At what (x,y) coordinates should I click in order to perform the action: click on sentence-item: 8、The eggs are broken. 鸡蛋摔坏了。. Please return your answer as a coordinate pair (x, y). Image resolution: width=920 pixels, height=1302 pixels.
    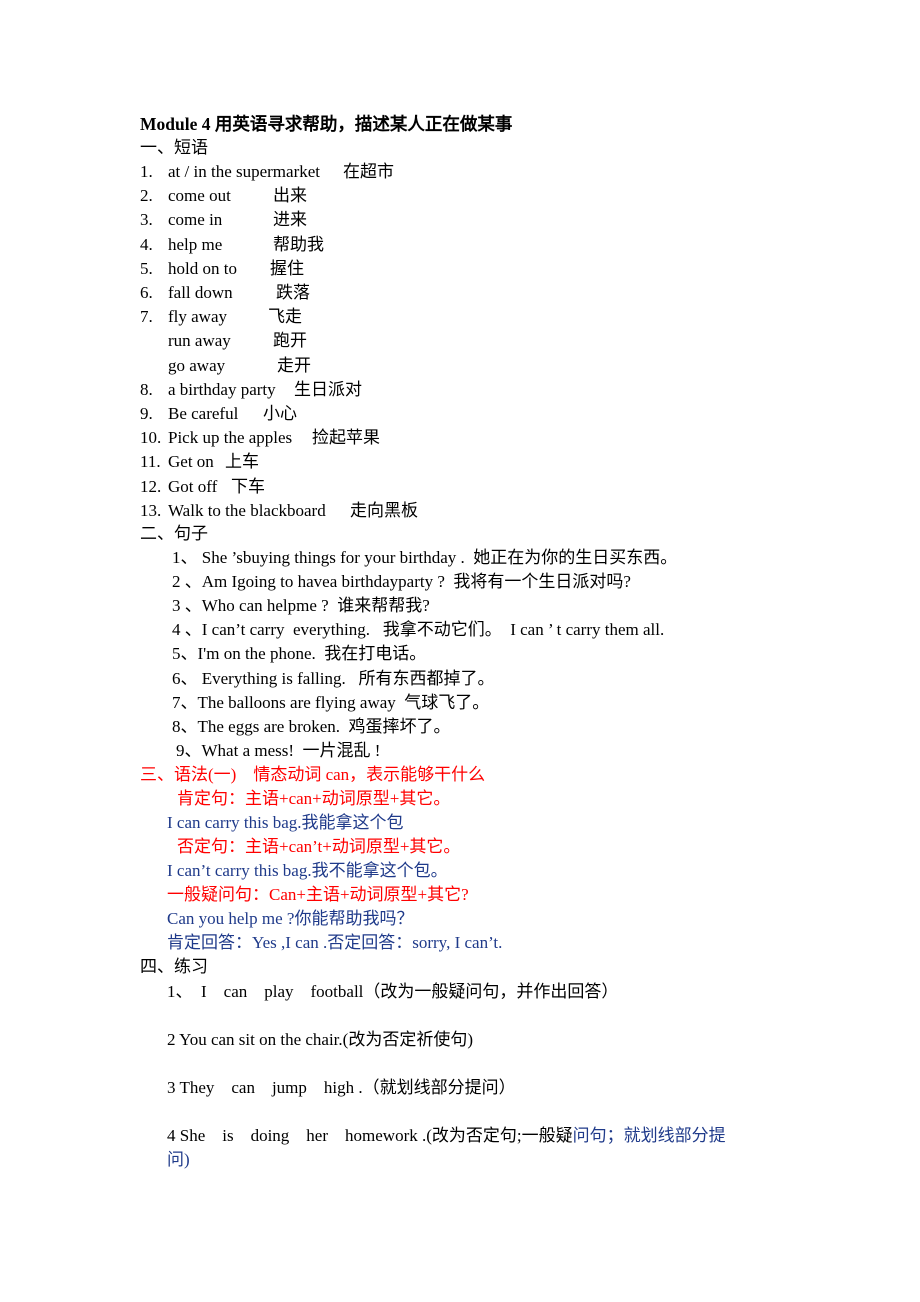
    Looking at the image, I should click on (311, 726).